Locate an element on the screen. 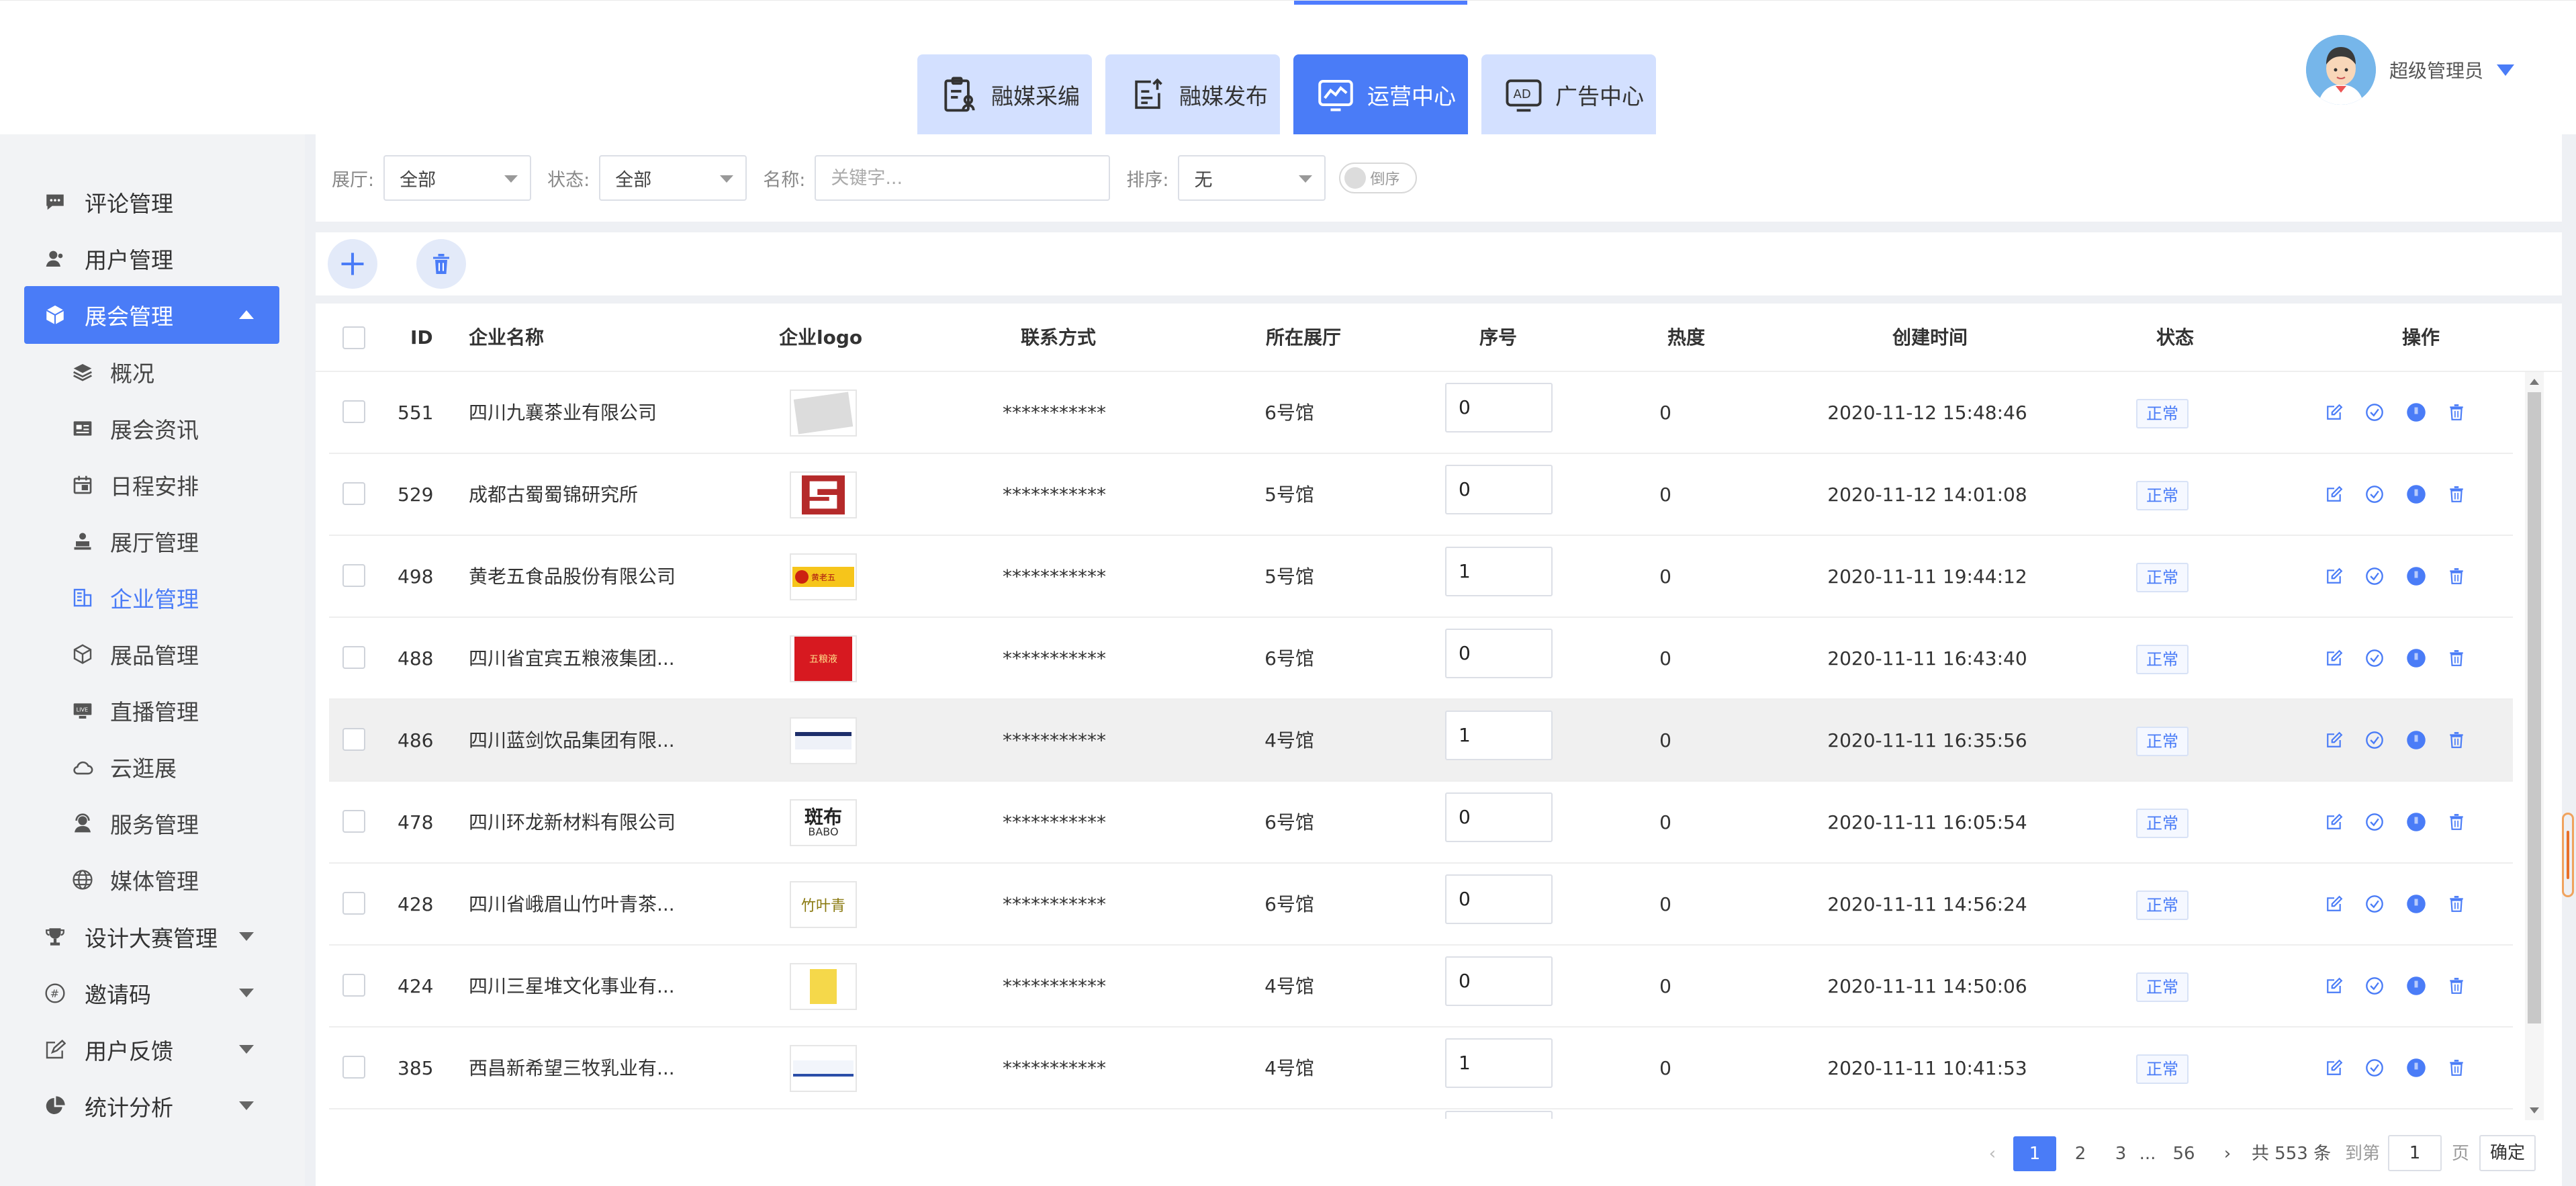 This screenshot has height=1186, width=2576. sidebar-subitem-exhibits: 展品管理 is located at coordinates (168, 654).